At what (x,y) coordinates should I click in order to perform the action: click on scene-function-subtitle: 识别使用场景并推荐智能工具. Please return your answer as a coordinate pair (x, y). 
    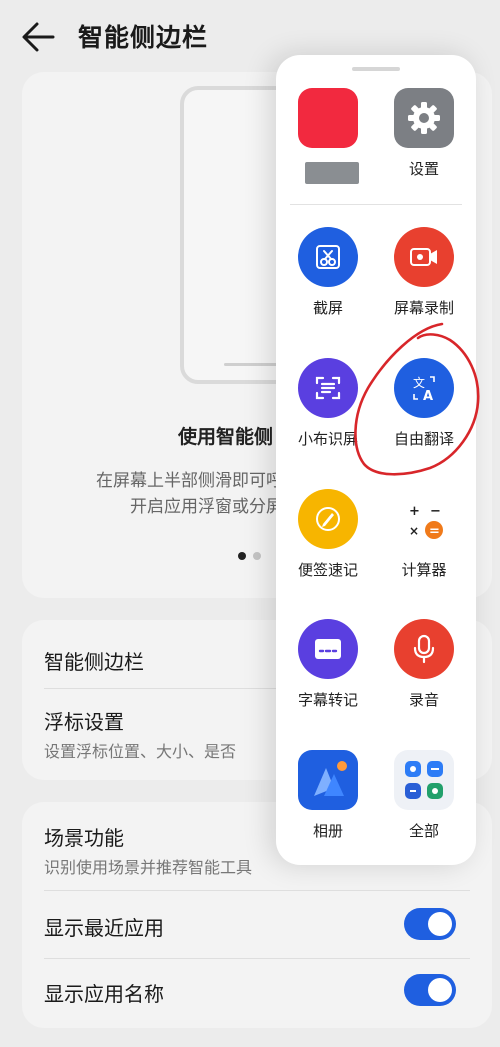
    Looking at the image, I should click on (148, 867).